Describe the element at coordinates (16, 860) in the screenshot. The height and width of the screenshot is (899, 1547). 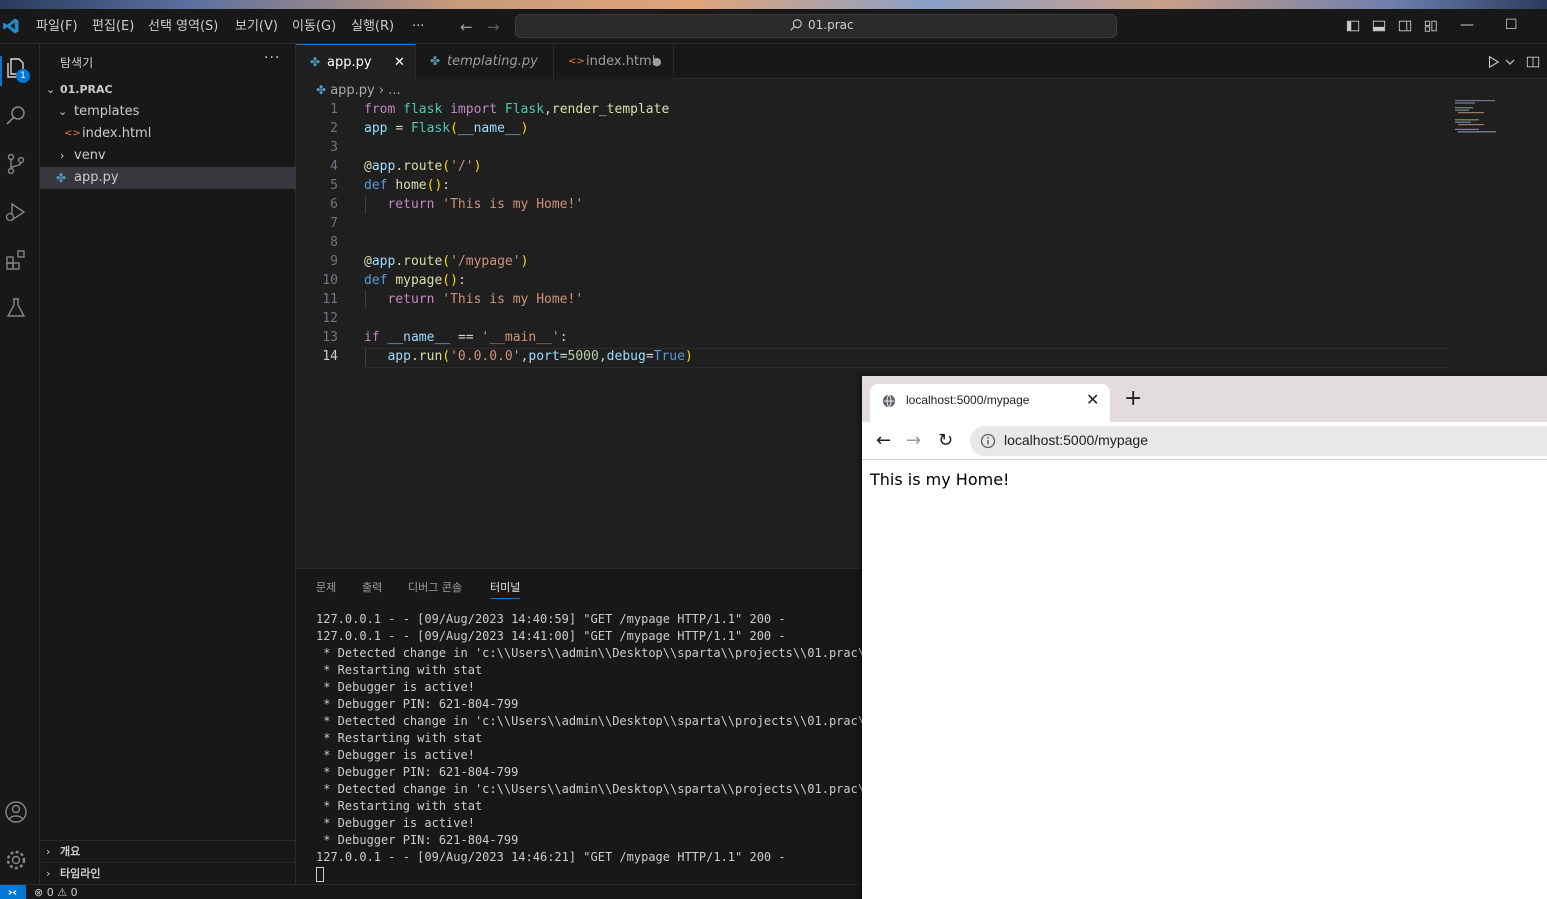
I see `settings-gear-icon` at that location.